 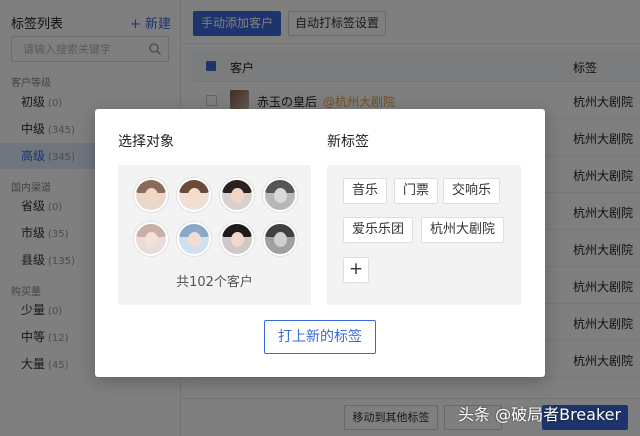 What do you see at coordinates (214, 282) in the screenshot?
I see `customer-count: 共102个客户` at bounding box center [214, 282].